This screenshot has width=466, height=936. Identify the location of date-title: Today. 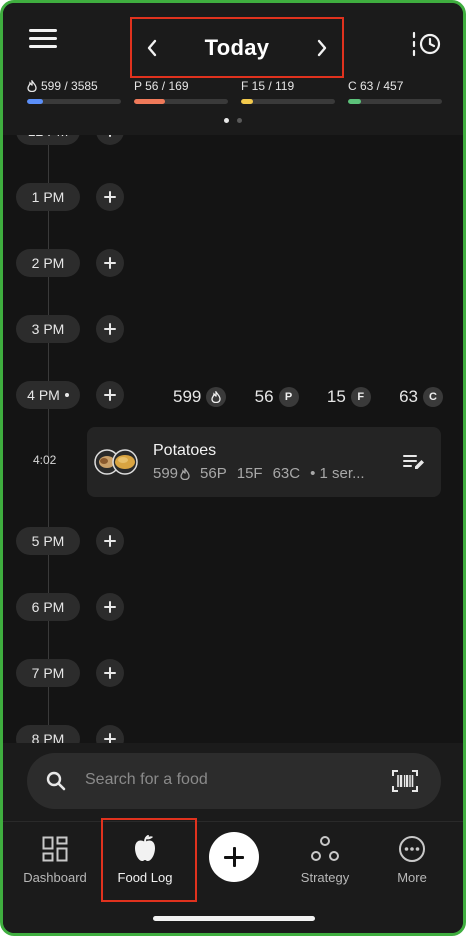
(237, 48).